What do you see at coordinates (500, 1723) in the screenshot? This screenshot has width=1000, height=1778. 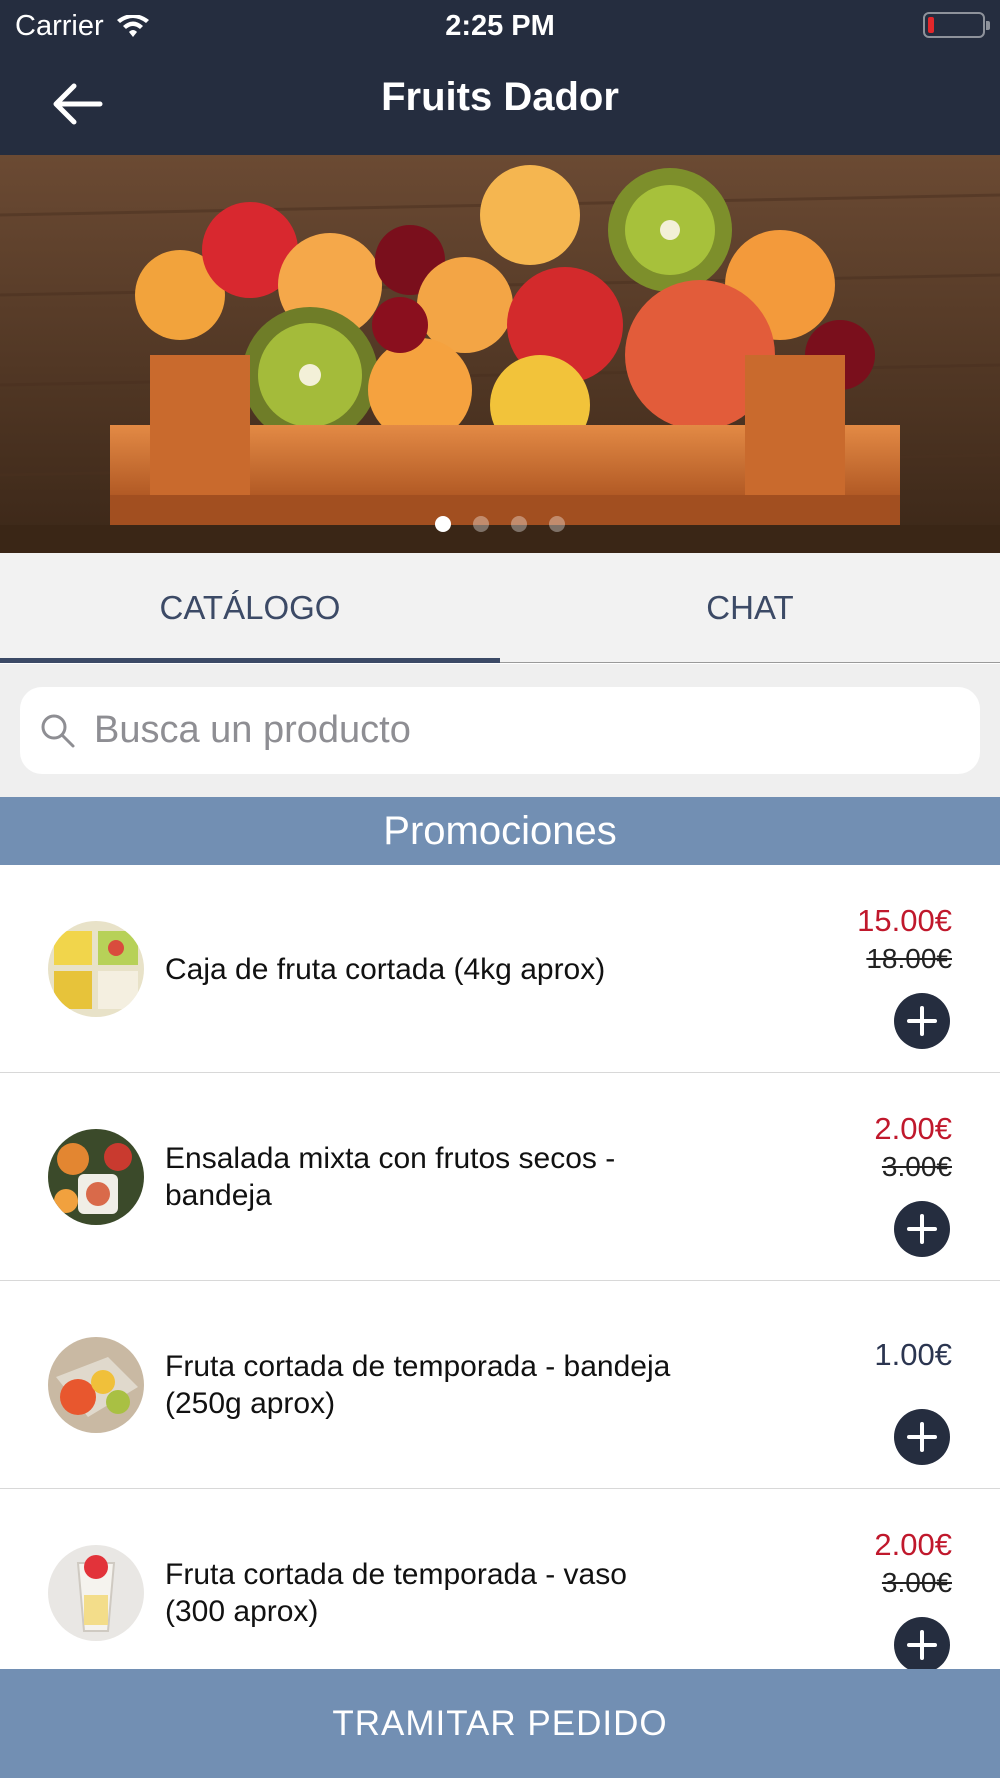 I see `checkout-button: TRAMITAR PEDIDO` at bounding box center [500, 1723].